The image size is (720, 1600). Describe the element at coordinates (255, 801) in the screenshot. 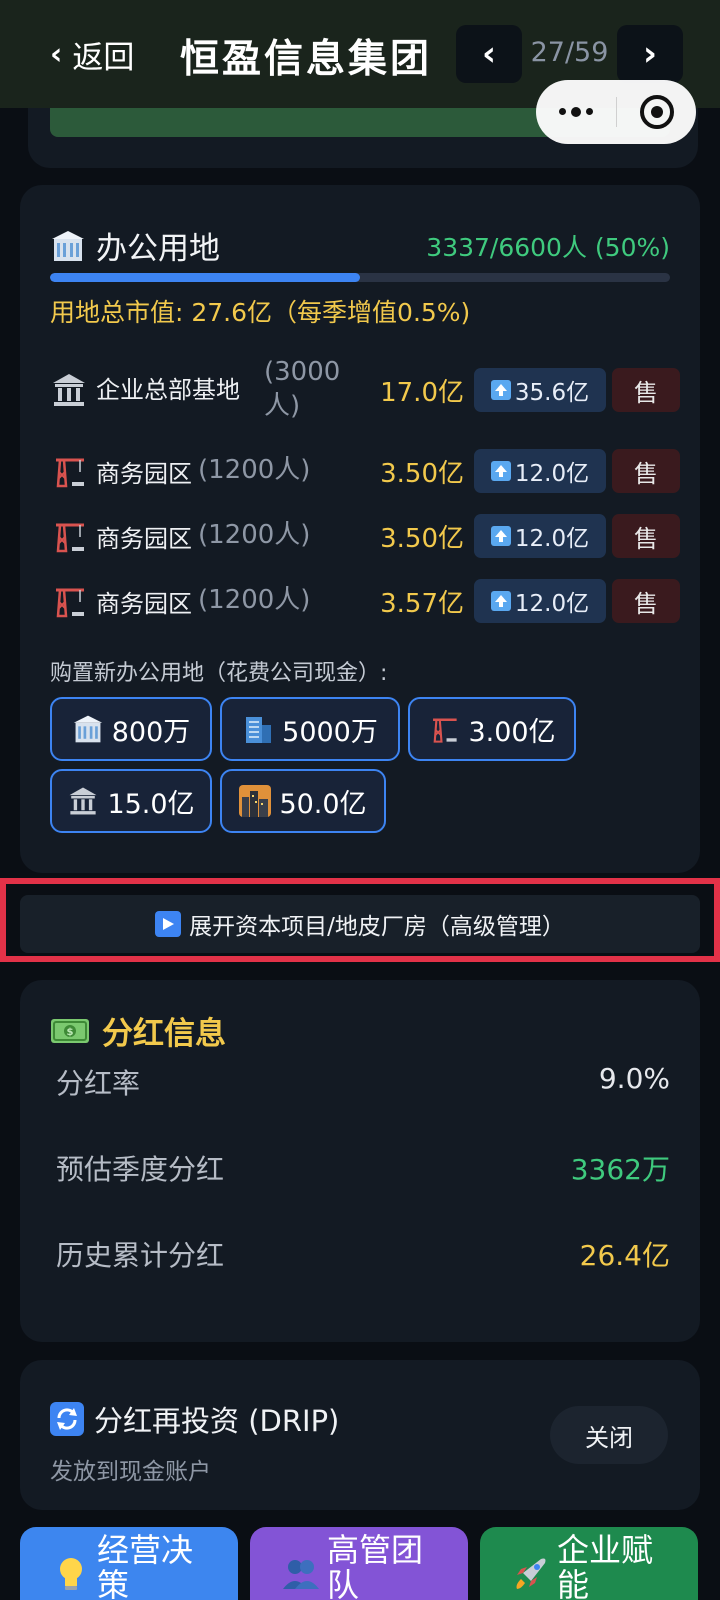

I see `city-icon` at that location.